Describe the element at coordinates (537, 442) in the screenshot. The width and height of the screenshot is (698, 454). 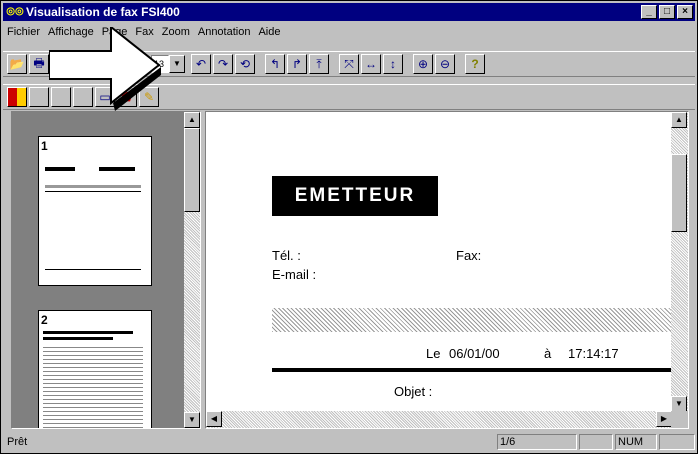
I see `status-page: 1/6` at that location.